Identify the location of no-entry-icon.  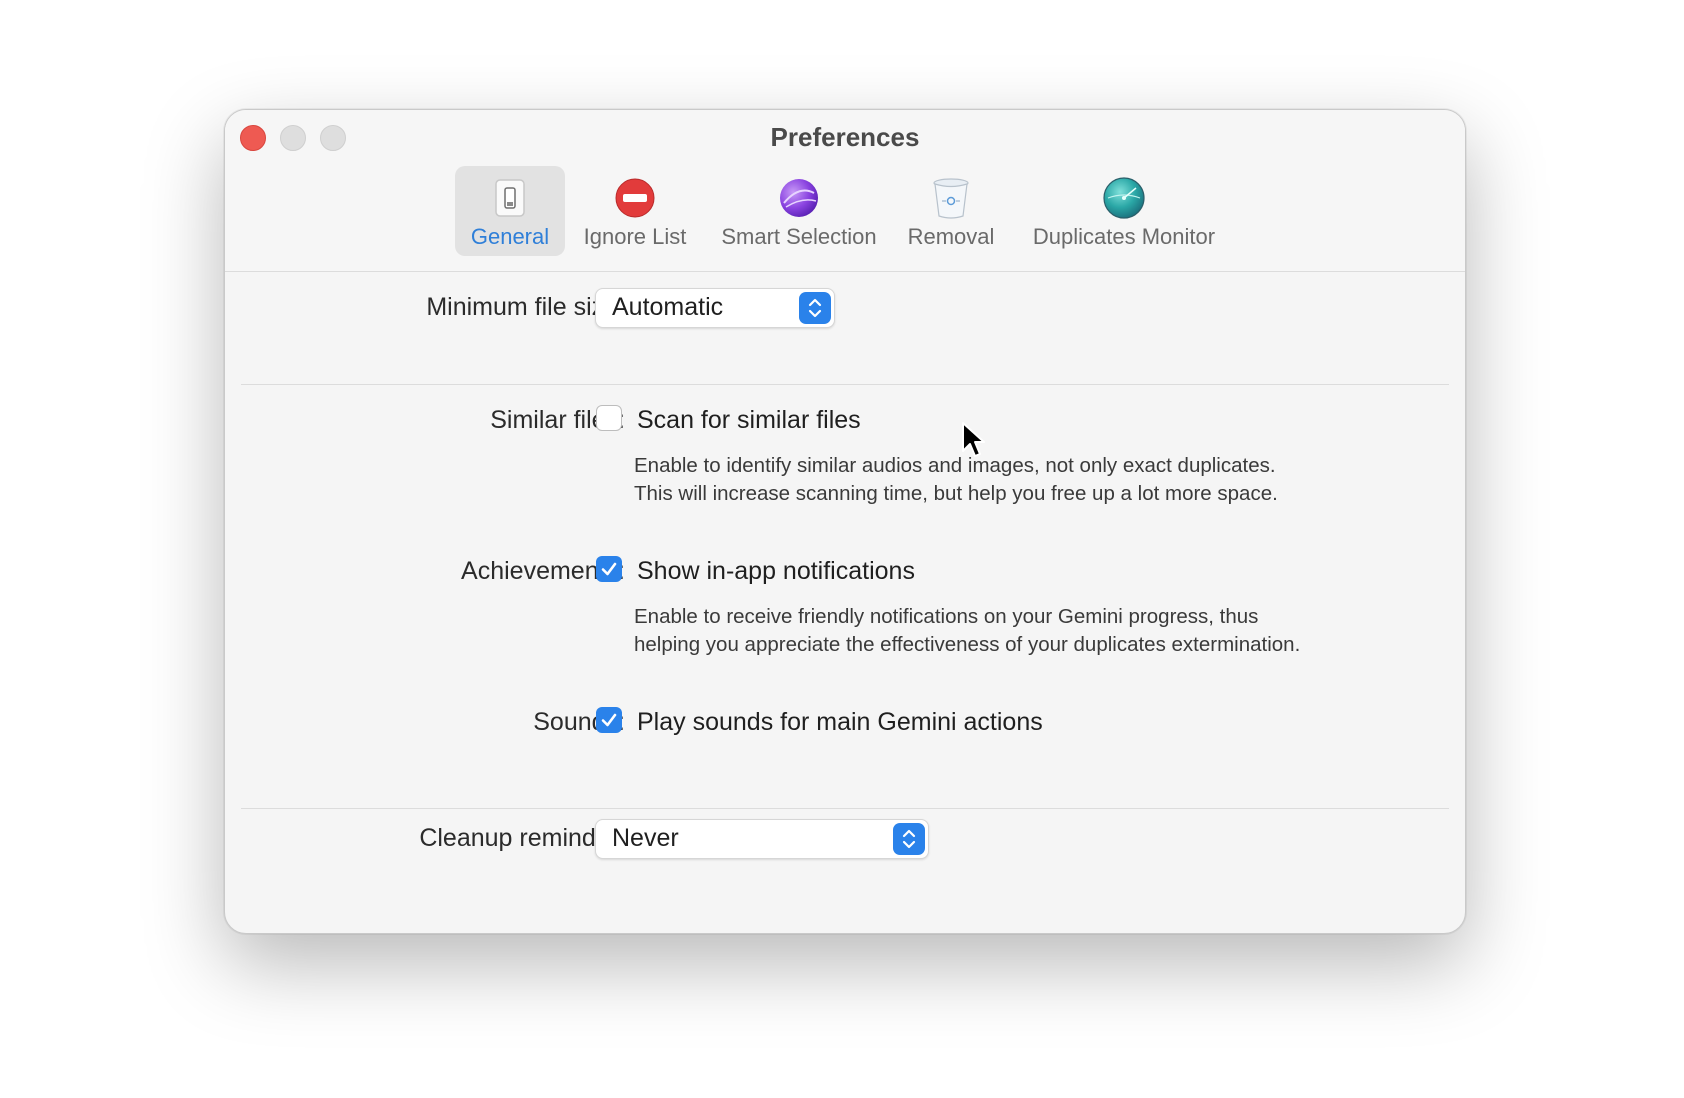
(635, 198).